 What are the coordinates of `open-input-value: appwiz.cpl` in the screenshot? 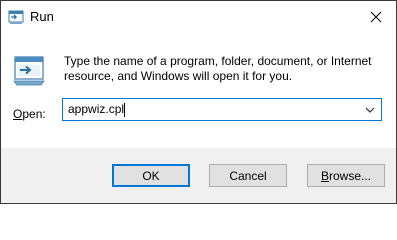 It's located at (96, 109).